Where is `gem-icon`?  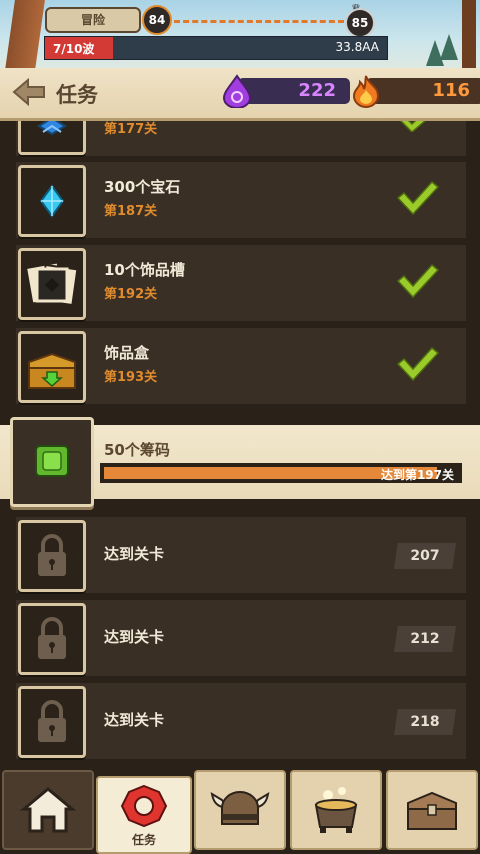 gem-icon is located at coordinates (52, 201).